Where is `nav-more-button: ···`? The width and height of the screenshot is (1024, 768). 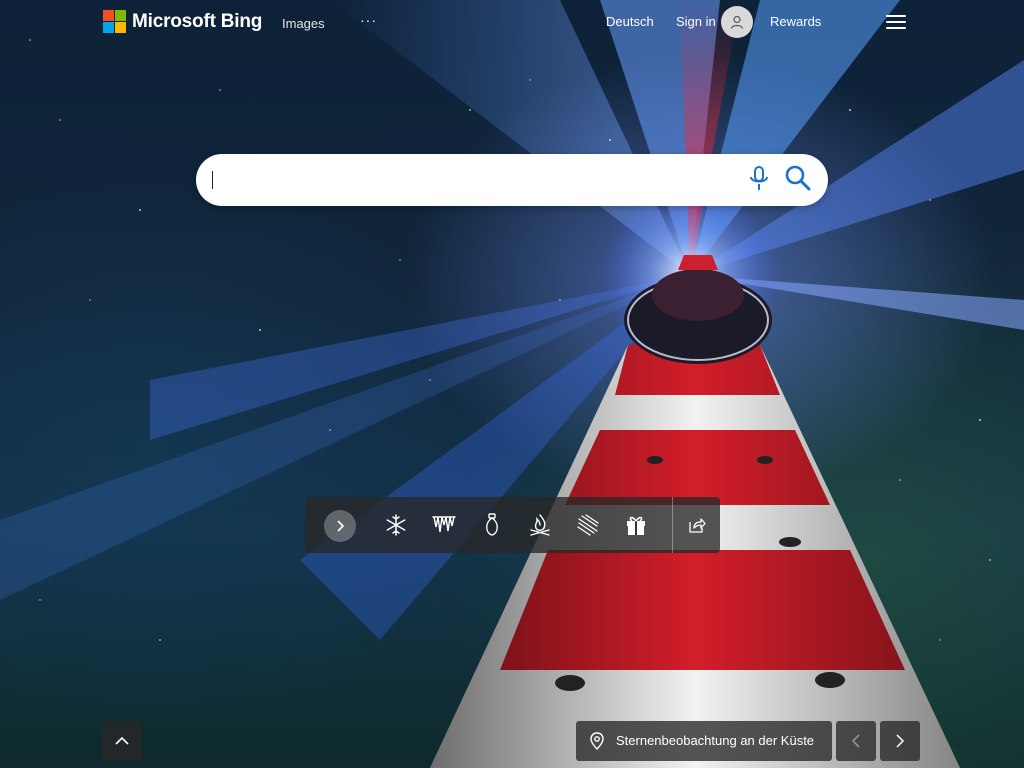
nav-more-button: ··· is located at coordinates (368, 20).